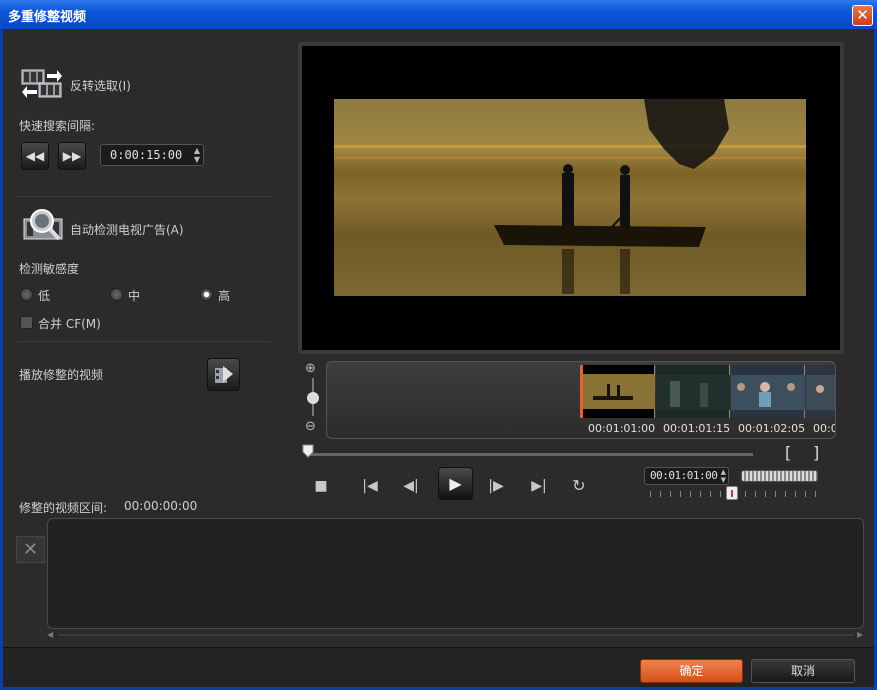 Image resolution: width=877 pixels, height=690 pixels. What do you see at coordinates (134, 296) in the screenshot?
I see `sensitivity-mid-label: 中` at bounding box center [134, 296].